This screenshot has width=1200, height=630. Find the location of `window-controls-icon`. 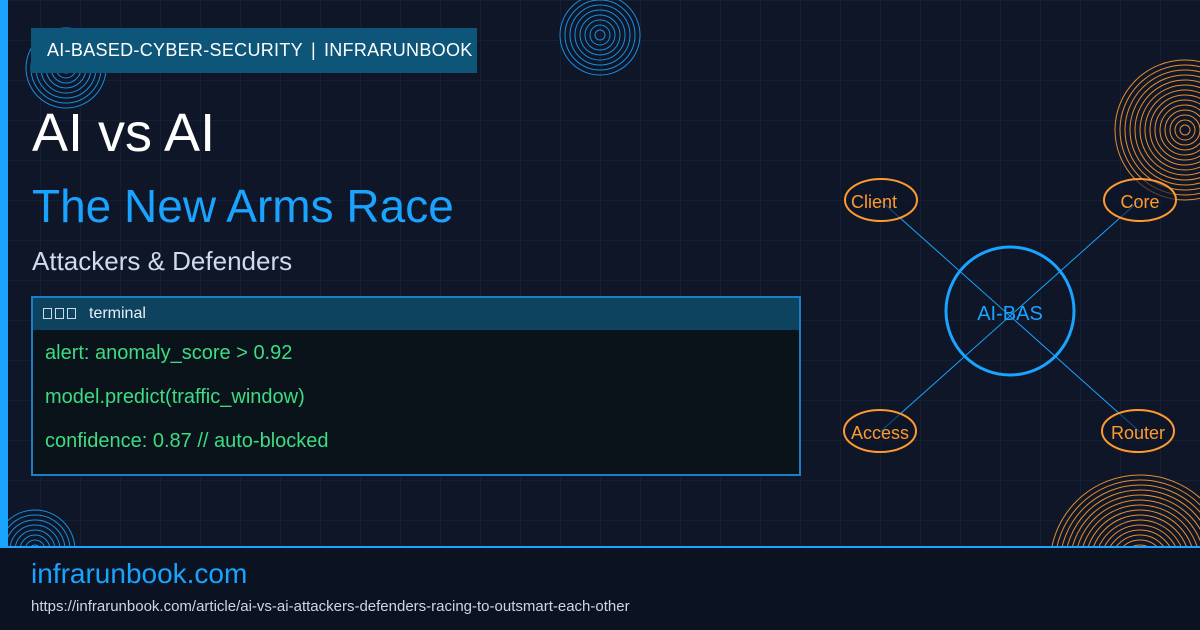

window-controls-icon is located at coordinates (61, 314).